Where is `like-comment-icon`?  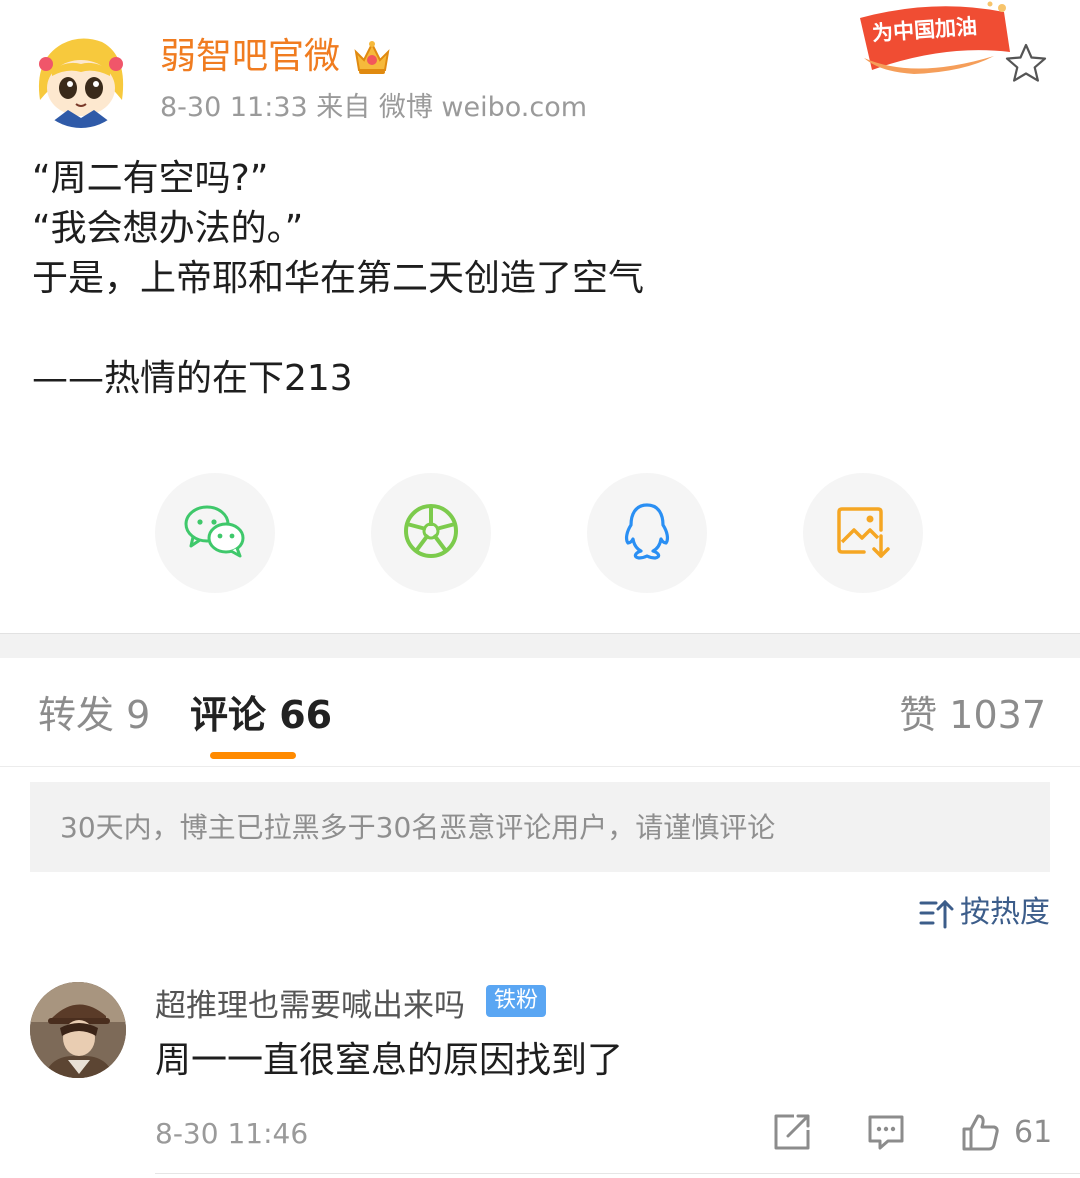
like-comment-icon is located at coordinates (980, 1132).